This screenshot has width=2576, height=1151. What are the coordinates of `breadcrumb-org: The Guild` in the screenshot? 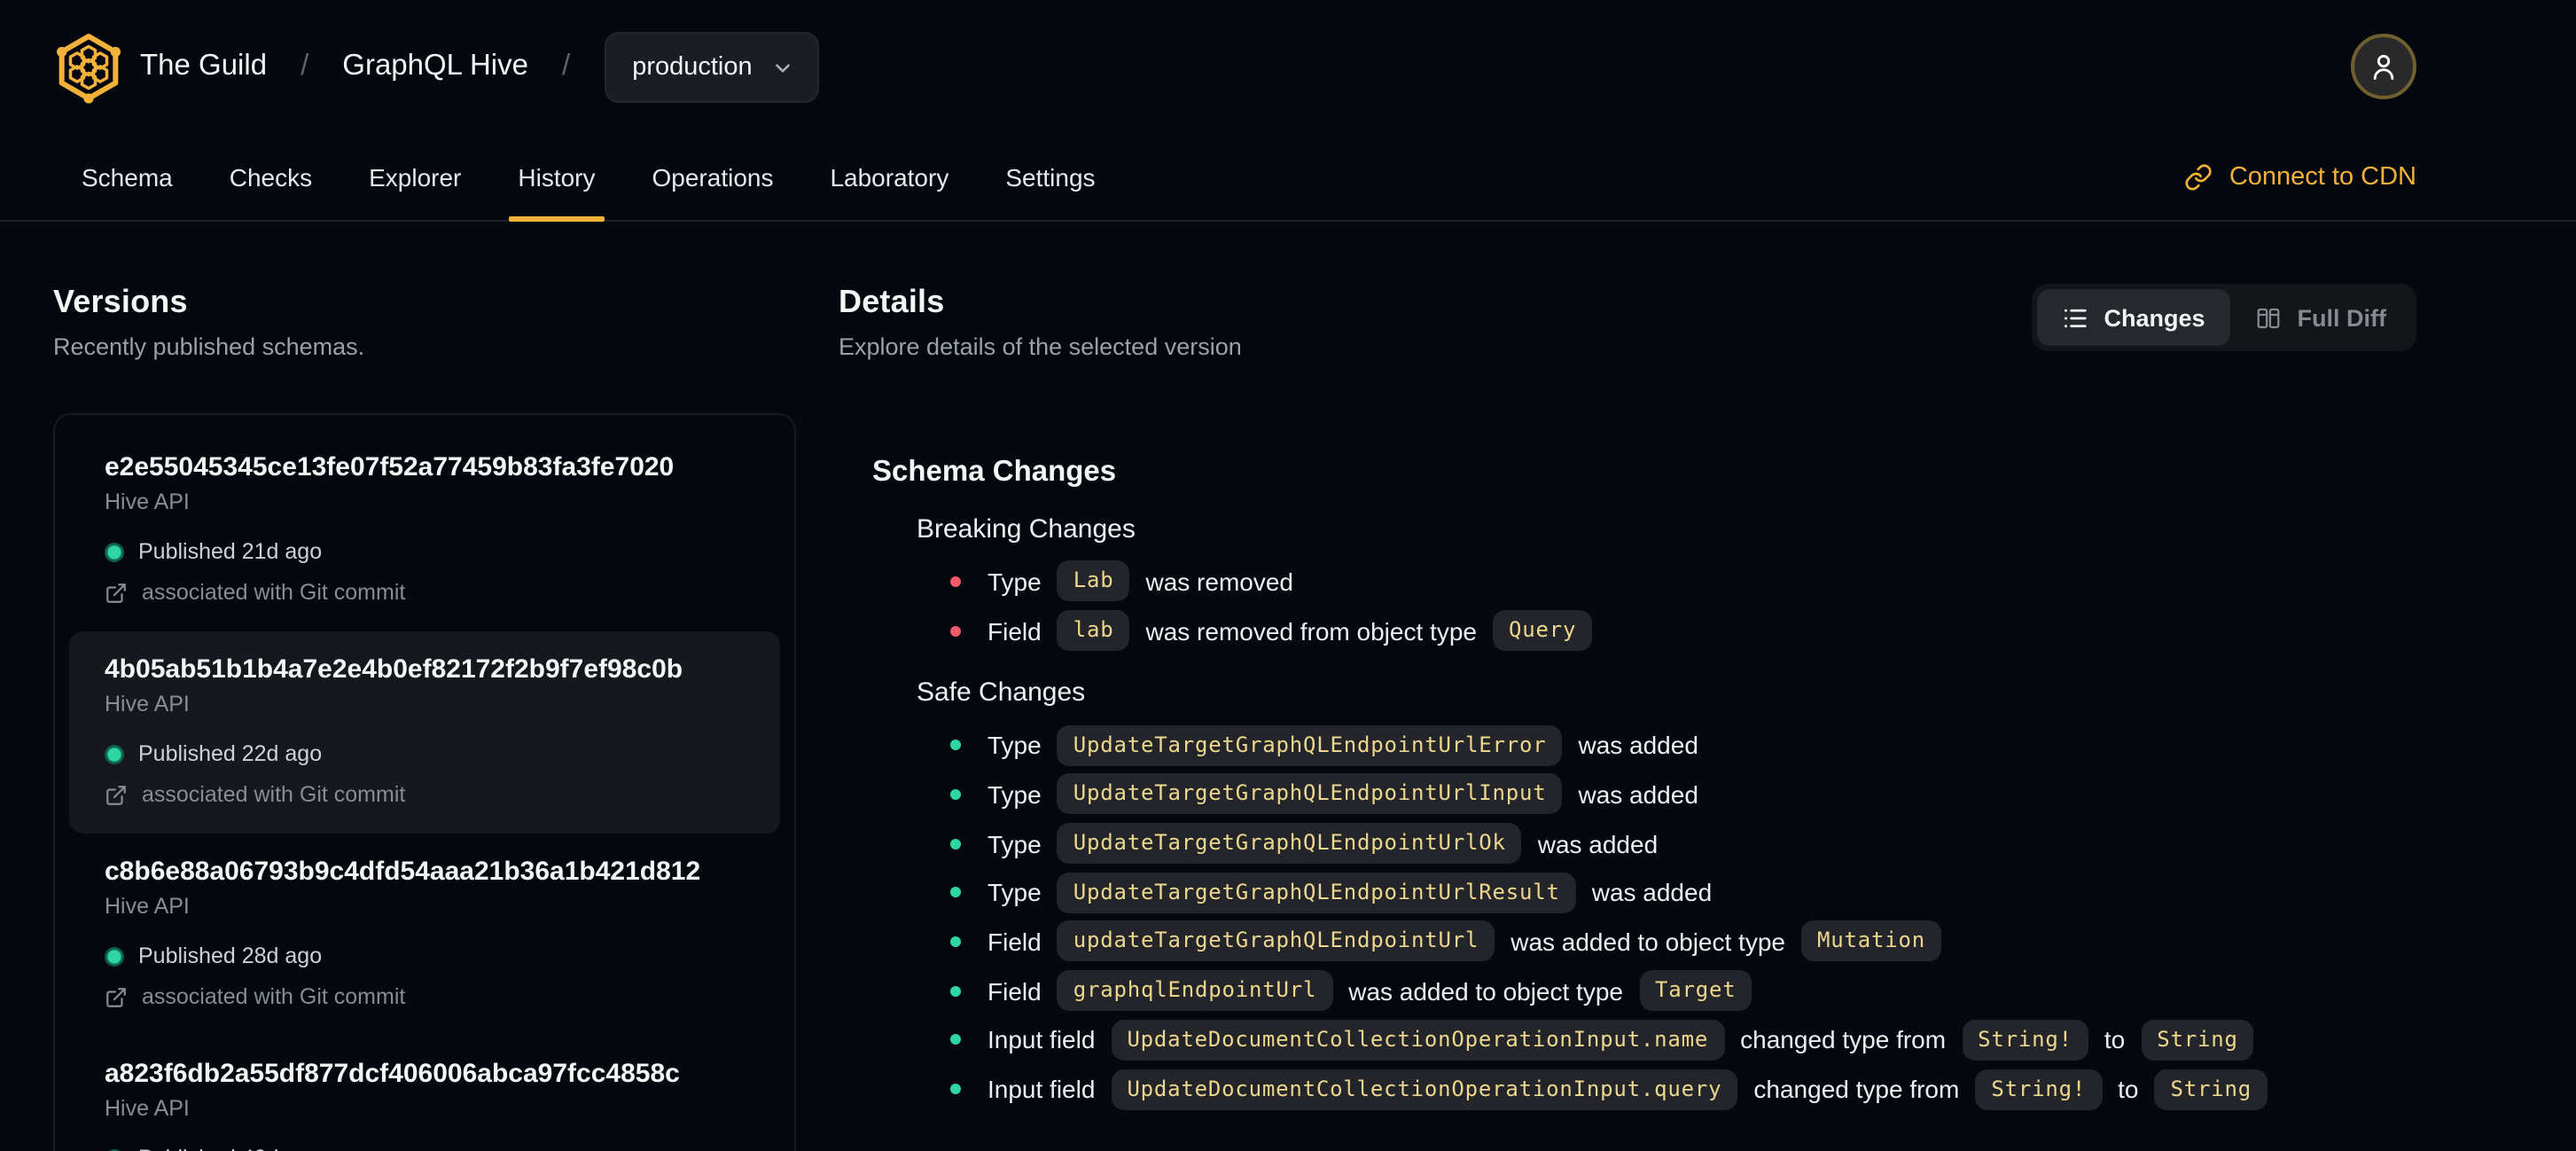 It's located at (203, 66).